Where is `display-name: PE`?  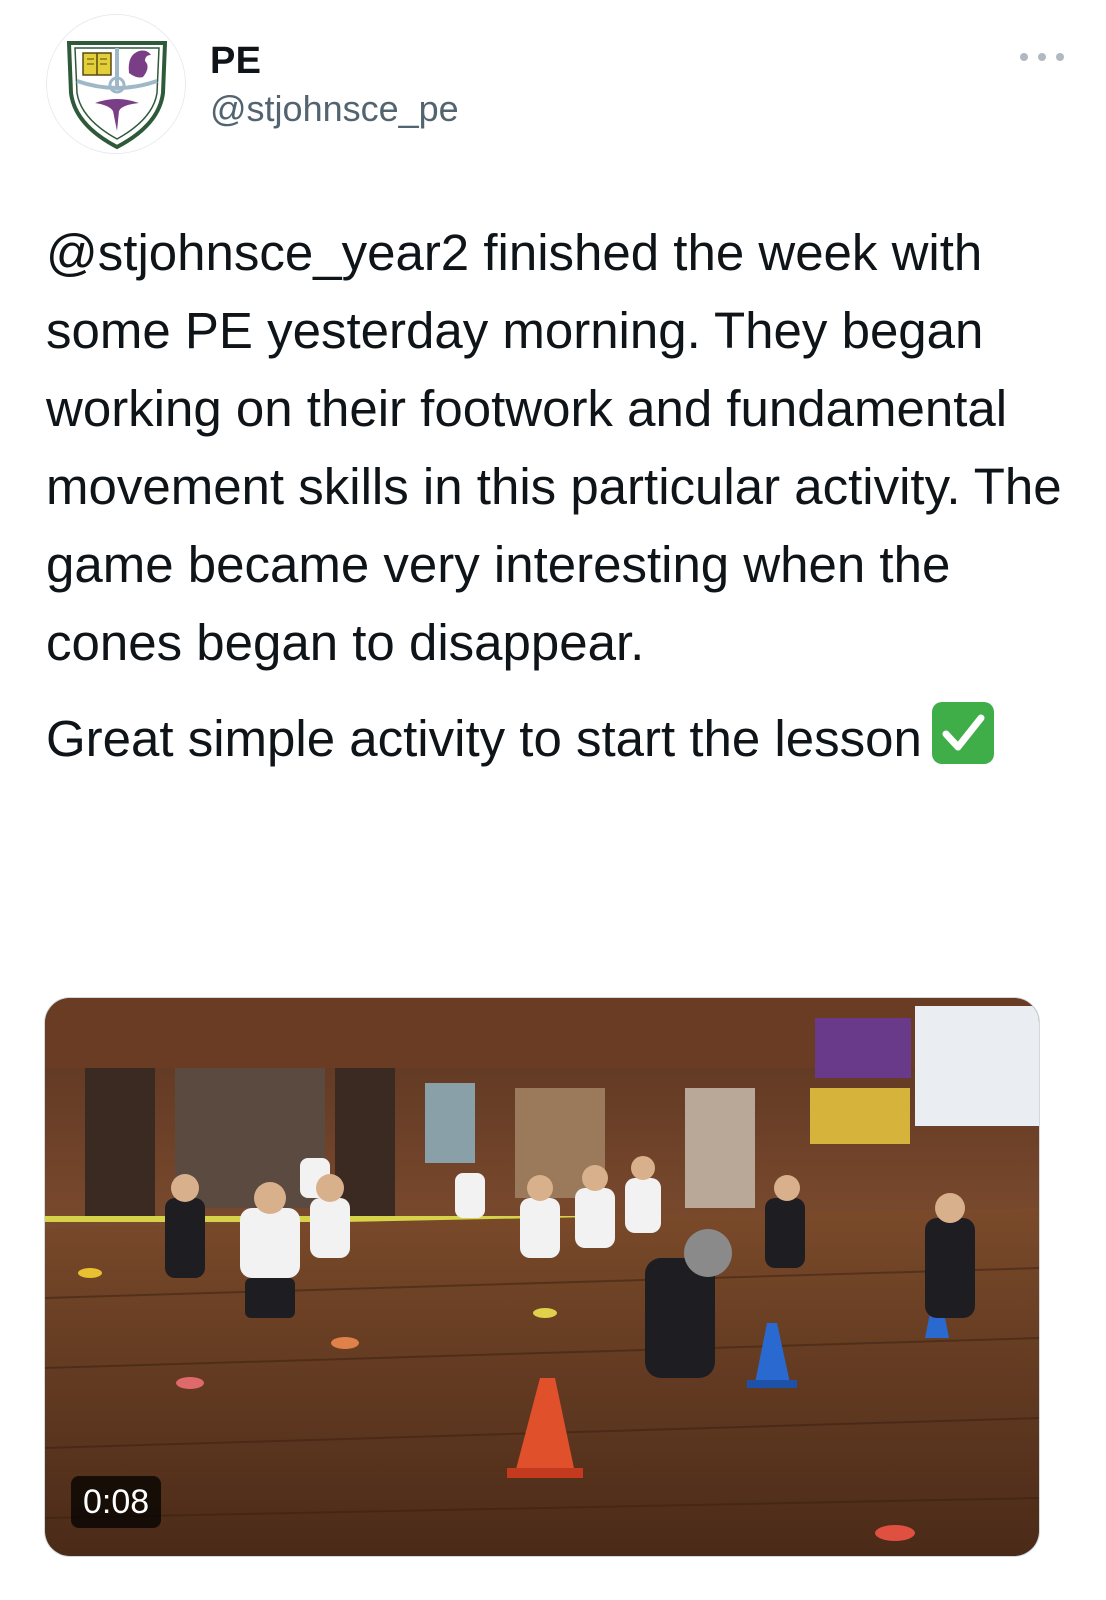
display-name: PE is located at coordinates (235, 61).